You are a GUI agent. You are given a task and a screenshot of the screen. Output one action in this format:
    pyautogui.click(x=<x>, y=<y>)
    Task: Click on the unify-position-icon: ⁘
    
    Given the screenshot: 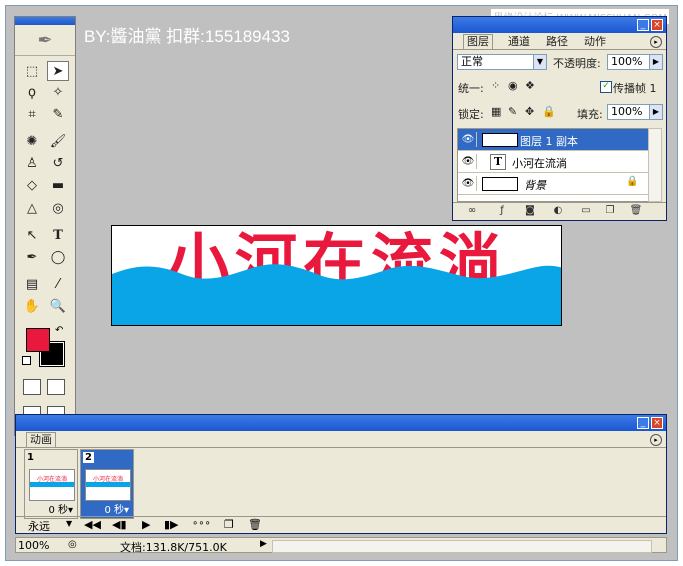 What is the action you would take?
    pyautogui.click(x=495, y=85)
    